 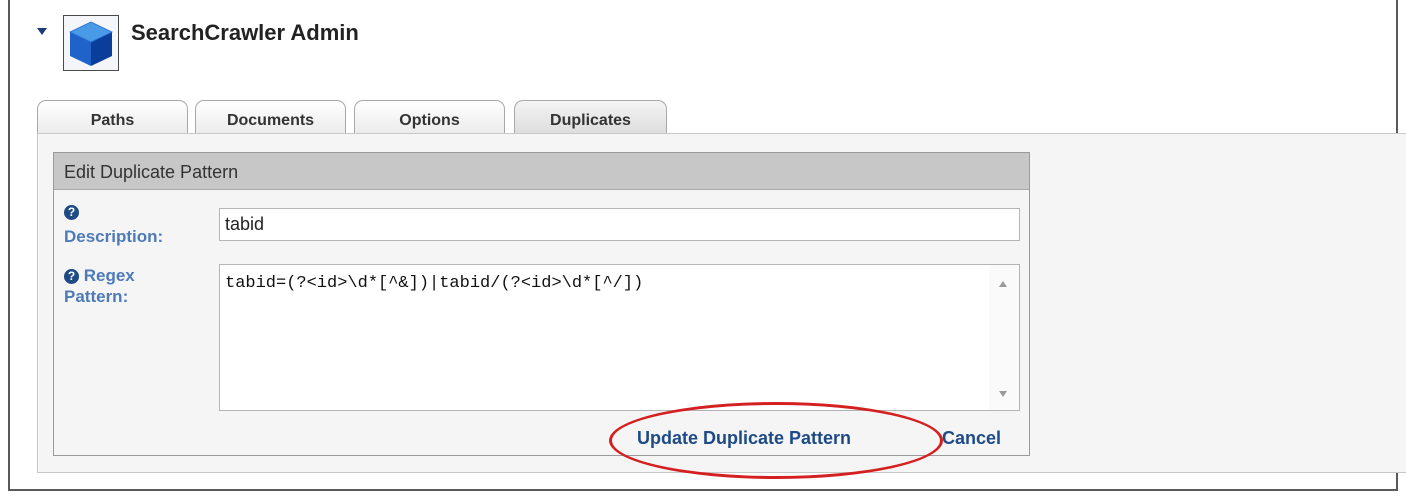 I want to click on tab-duplicates: Duplicates, so click(x=590, y=117).